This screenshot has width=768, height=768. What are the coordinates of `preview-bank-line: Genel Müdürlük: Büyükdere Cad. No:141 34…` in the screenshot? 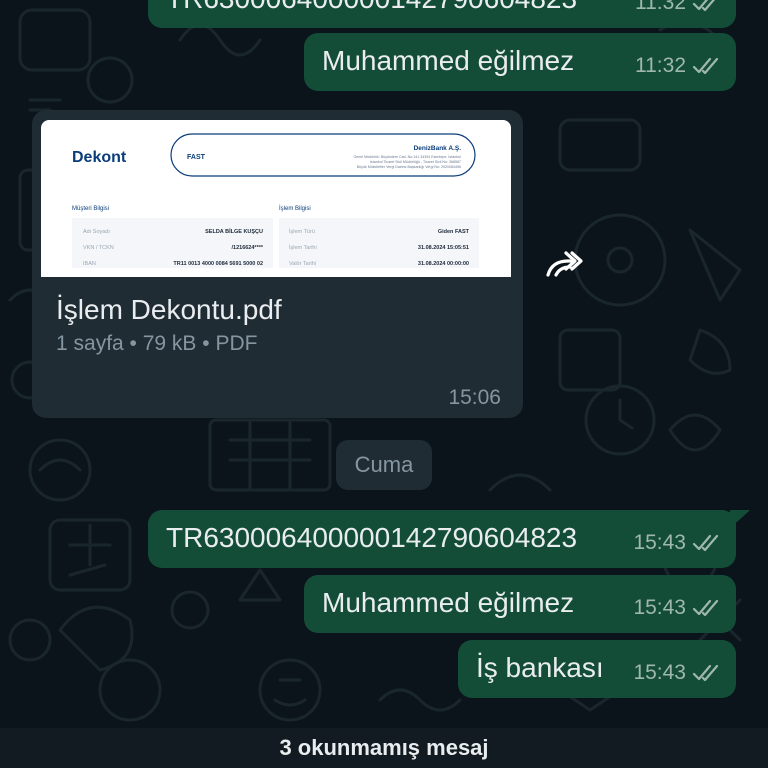 It's located at (408, 156).